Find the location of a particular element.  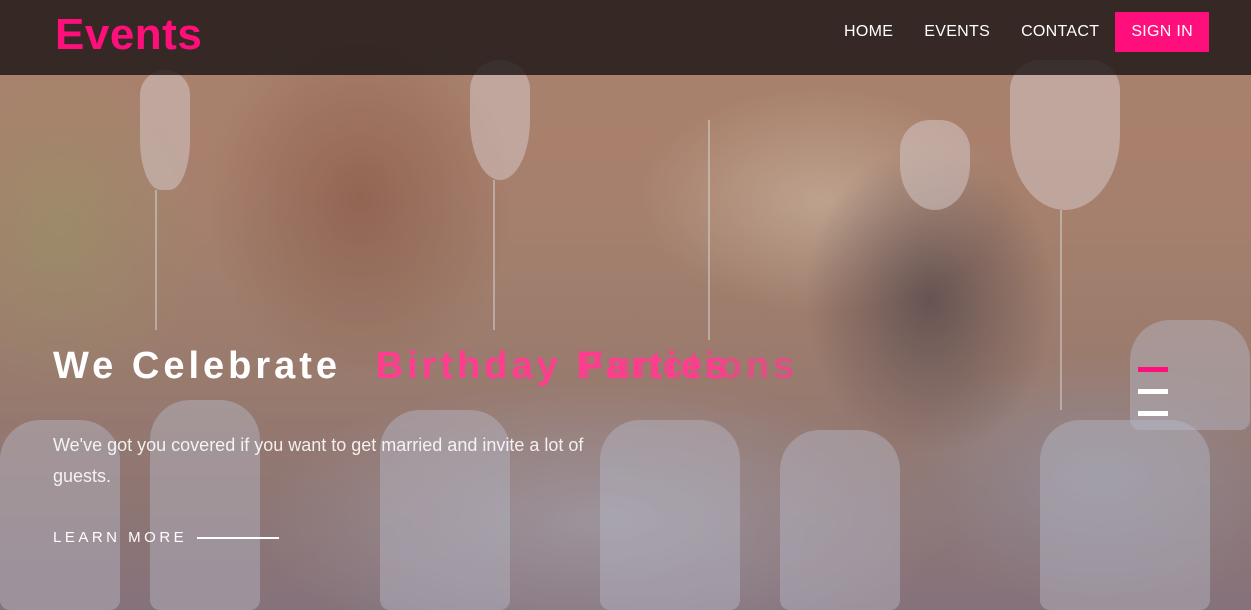

headline-rotating-ghost: Functions is located at coordinates (689, 366).